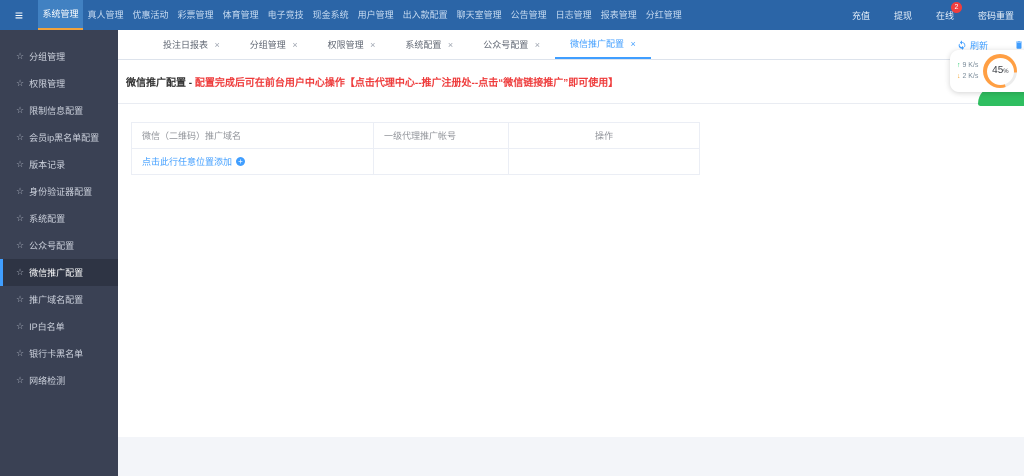 Image resolution: width=1024 pixels, height=476 pixels. Describe the element at coordinates (987, 71) in the screenshot. I see `network-monitor-widget: ↑ 9 K/s ↓ 2 K/s 45 %` at that location.